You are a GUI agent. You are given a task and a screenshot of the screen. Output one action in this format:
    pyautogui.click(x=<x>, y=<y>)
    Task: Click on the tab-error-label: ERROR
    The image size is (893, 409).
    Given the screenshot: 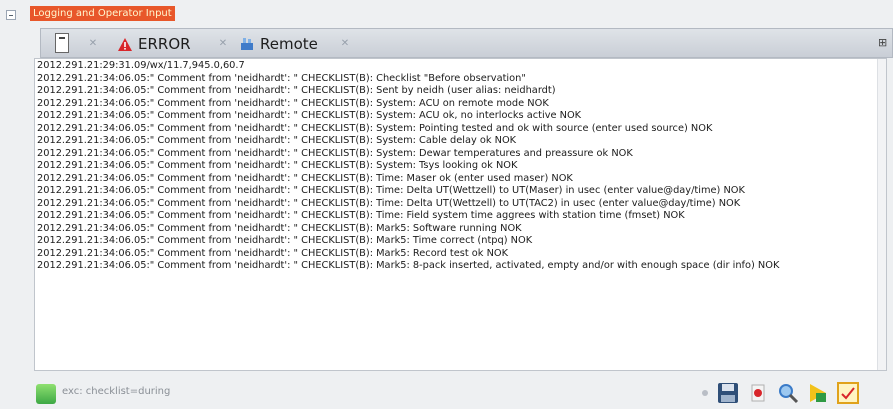 What is the action you would take?
    pyautogui.click(x=164, y=44)
    